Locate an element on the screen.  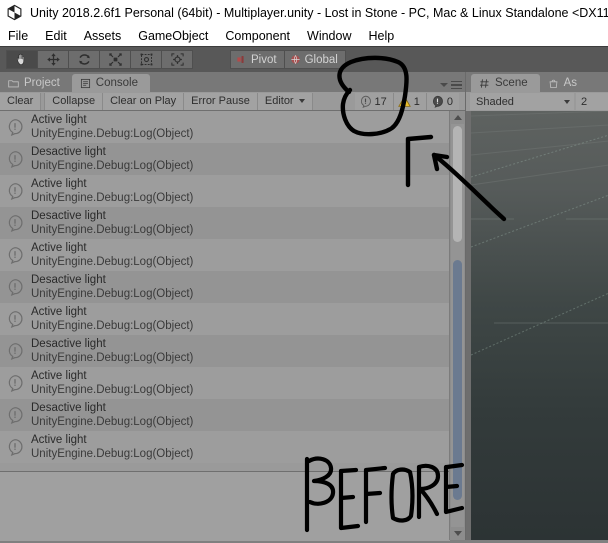
pivot-group: Pivot Global is located at coordinates (288, 59).